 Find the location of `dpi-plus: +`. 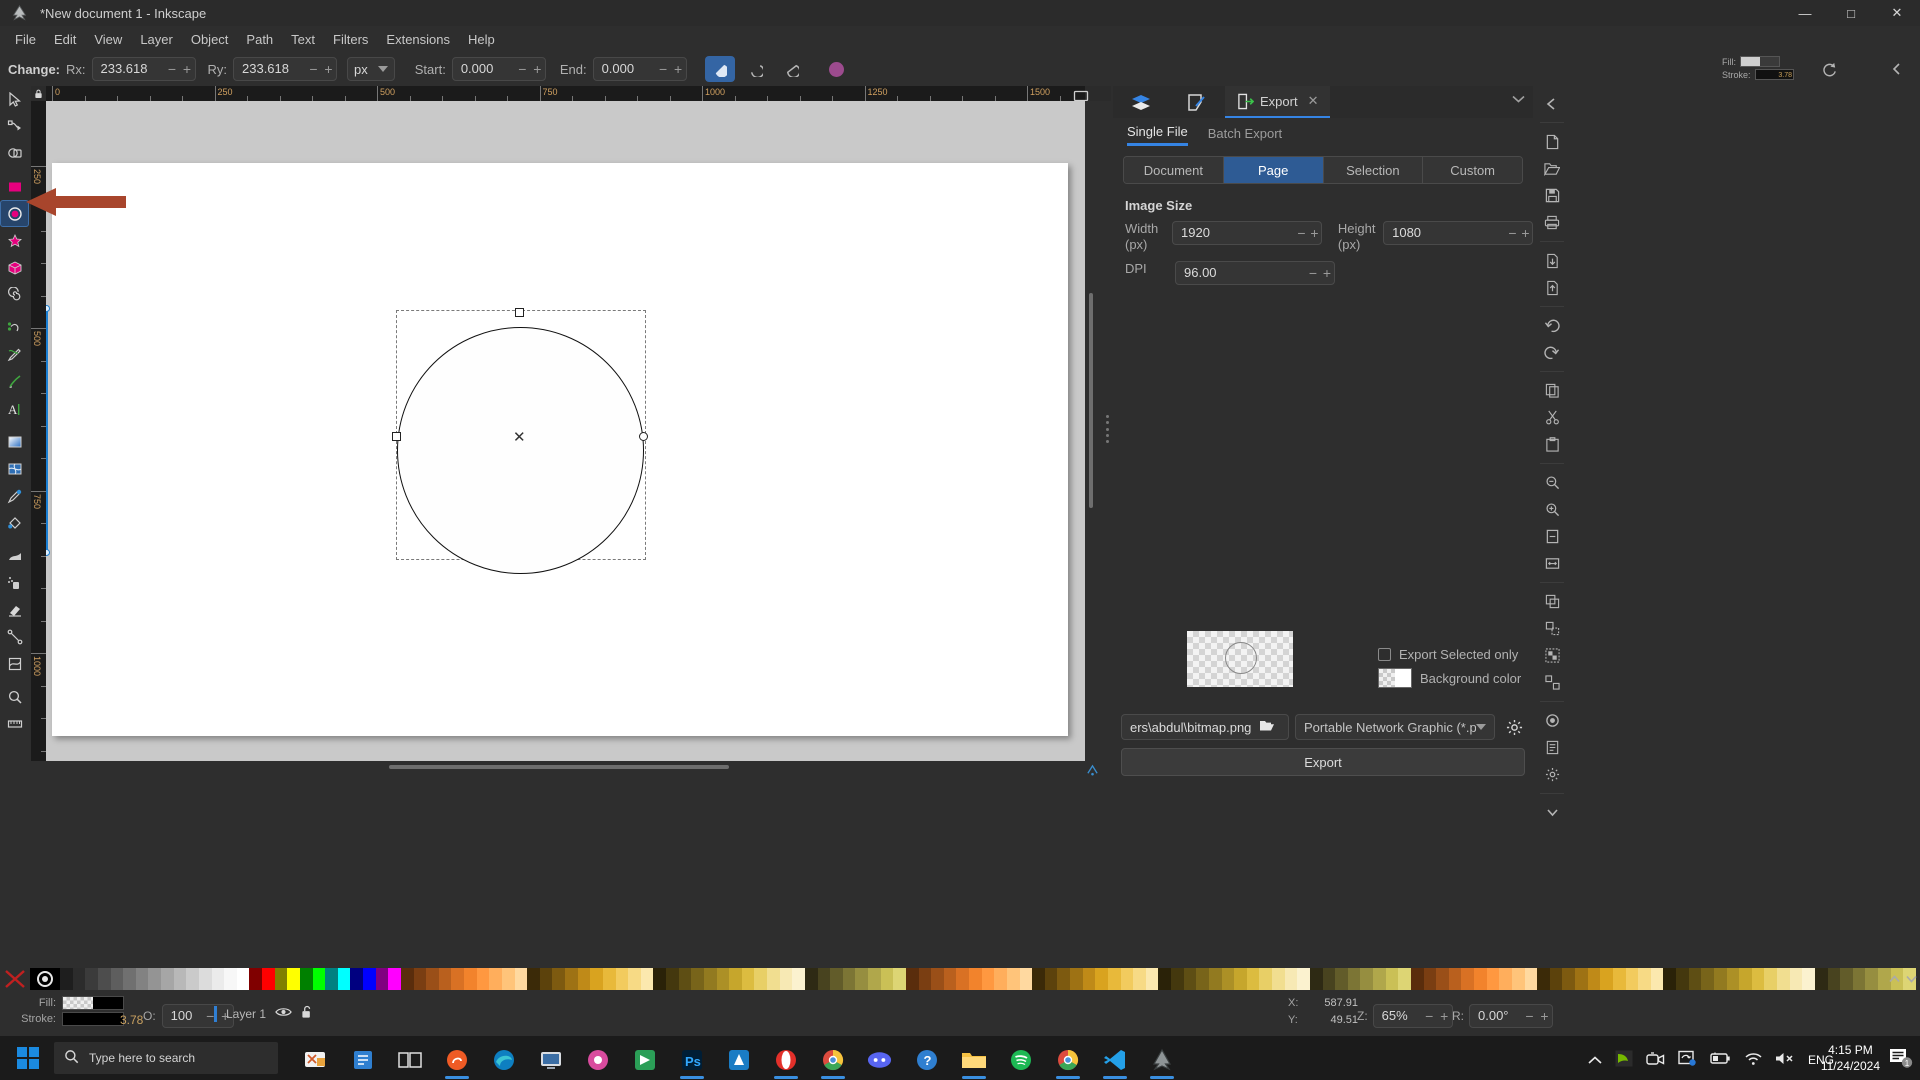

dpi-plus: + is located at coordinates (1327, 273).